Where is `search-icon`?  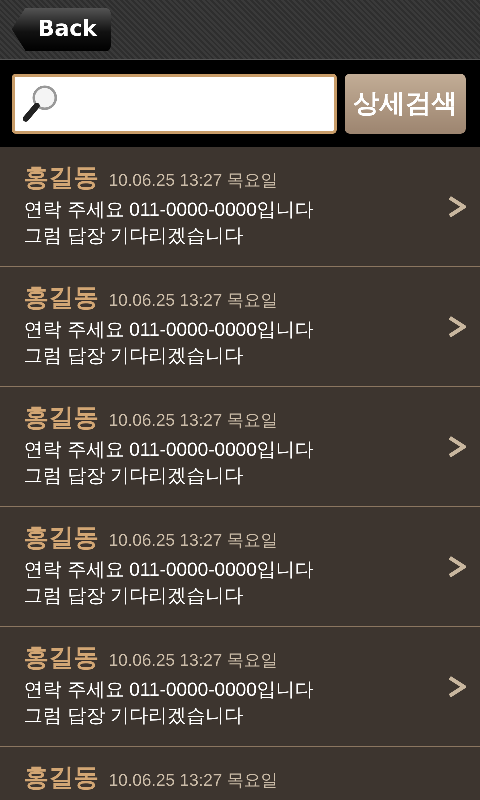 search-icon is located at coordinates (41, 104).